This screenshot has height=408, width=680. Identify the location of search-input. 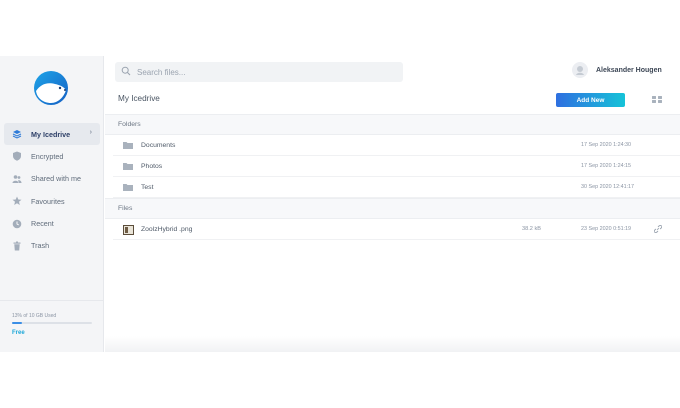
(262, 72).